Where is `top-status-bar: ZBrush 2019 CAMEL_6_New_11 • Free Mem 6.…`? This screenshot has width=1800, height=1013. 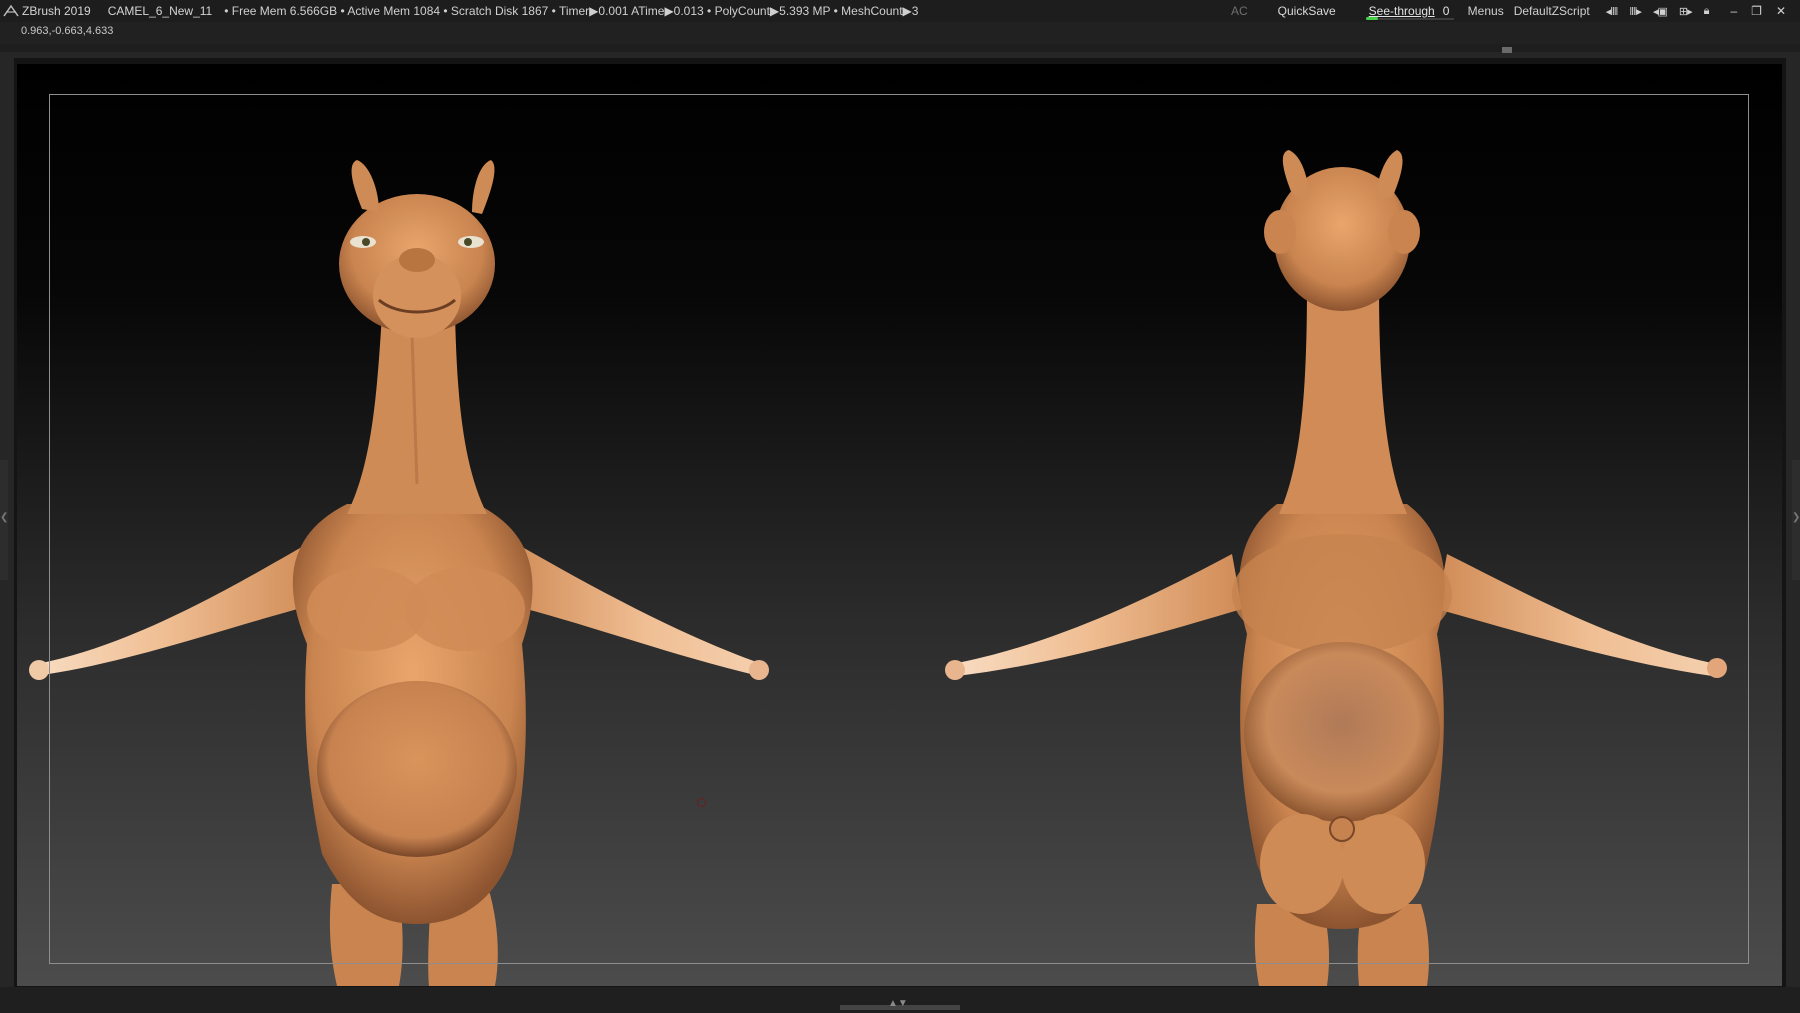
top-status-bar: ZBrush 2019 CAMEL_6_New_11 • Free Mem 6.… is located at coordinates (900, 11).